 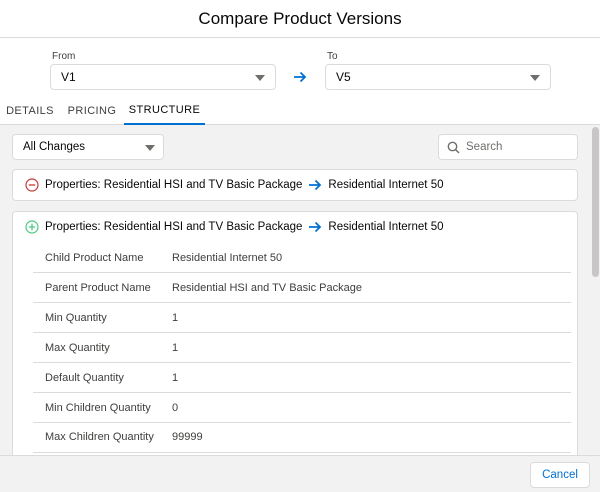 I want to click on minus-circle-icon, so click(x=32, y=185).